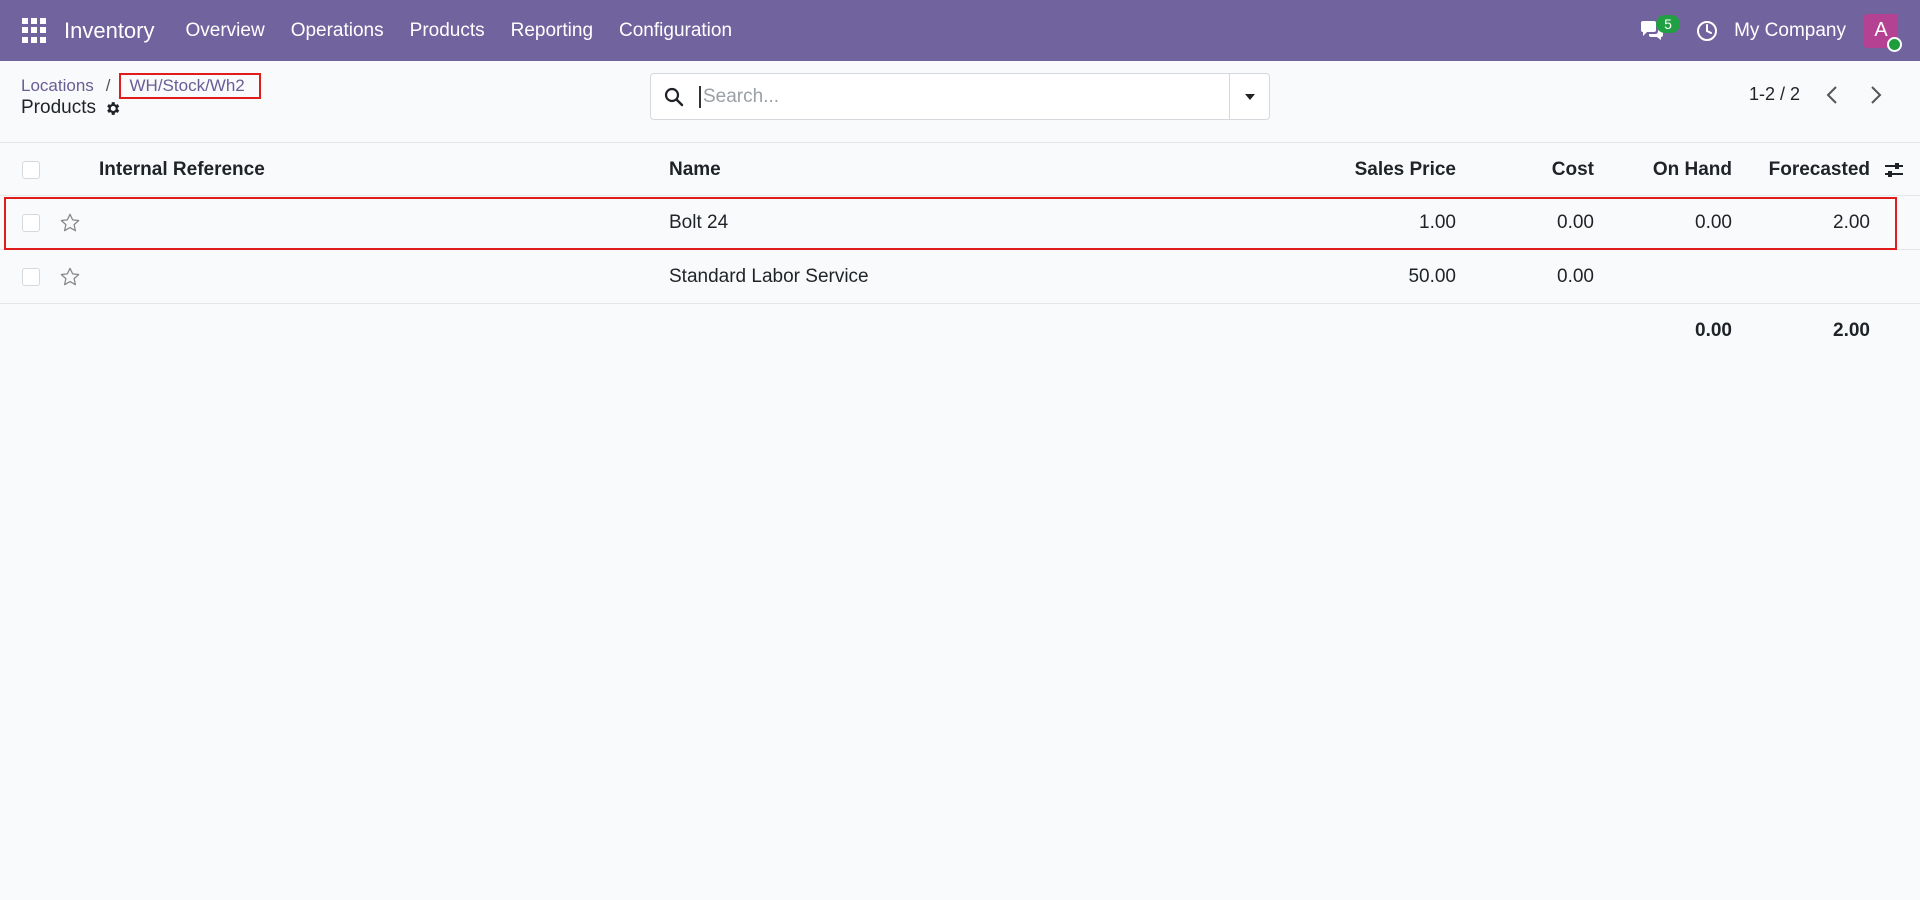 The height and width of the screenshot is (900, 1920). What do you see at coordinates (337, 31) in the screenshot?
I see `menu-operations: Operations` at bounding box center [337, 31].